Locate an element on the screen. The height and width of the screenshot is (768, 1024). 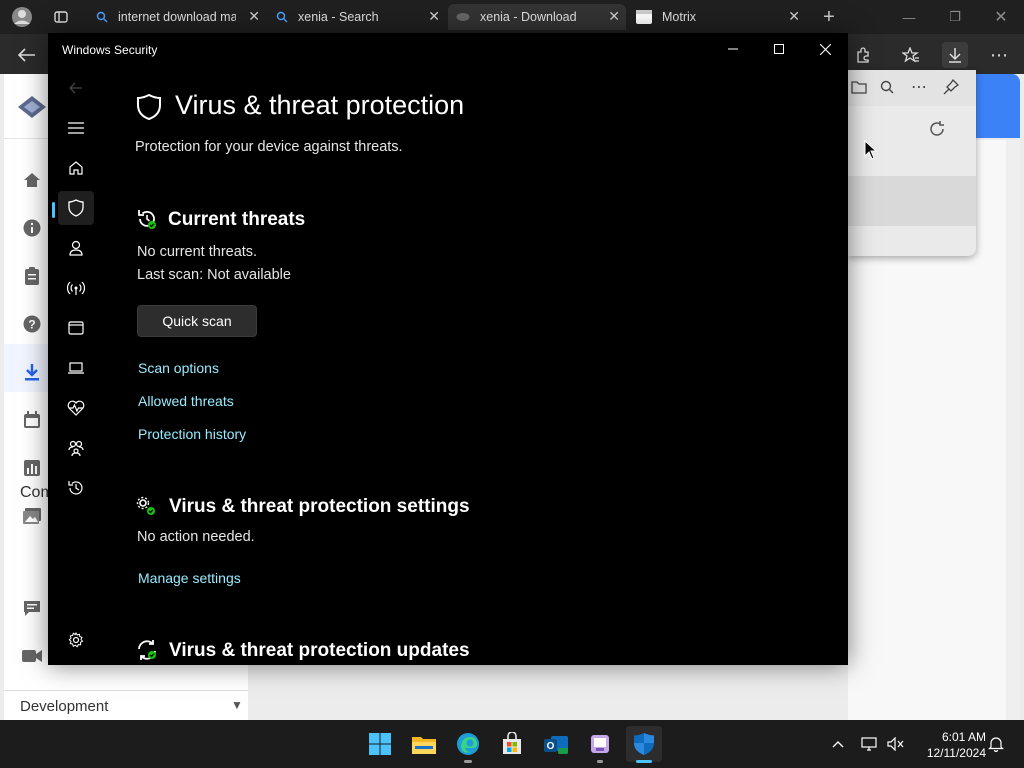
svg-text: O is located at coordinates (551, 746).